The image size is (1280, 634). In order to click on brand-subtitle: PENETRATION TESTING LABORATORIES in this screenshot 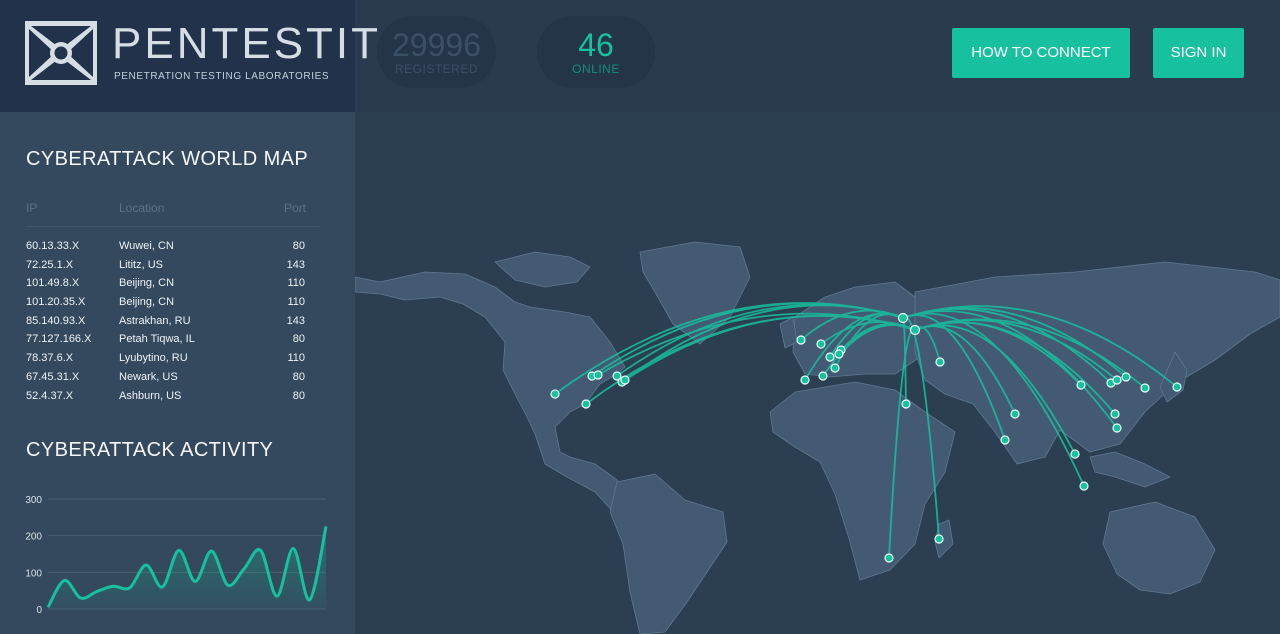, I will do `click(222, 76)`.